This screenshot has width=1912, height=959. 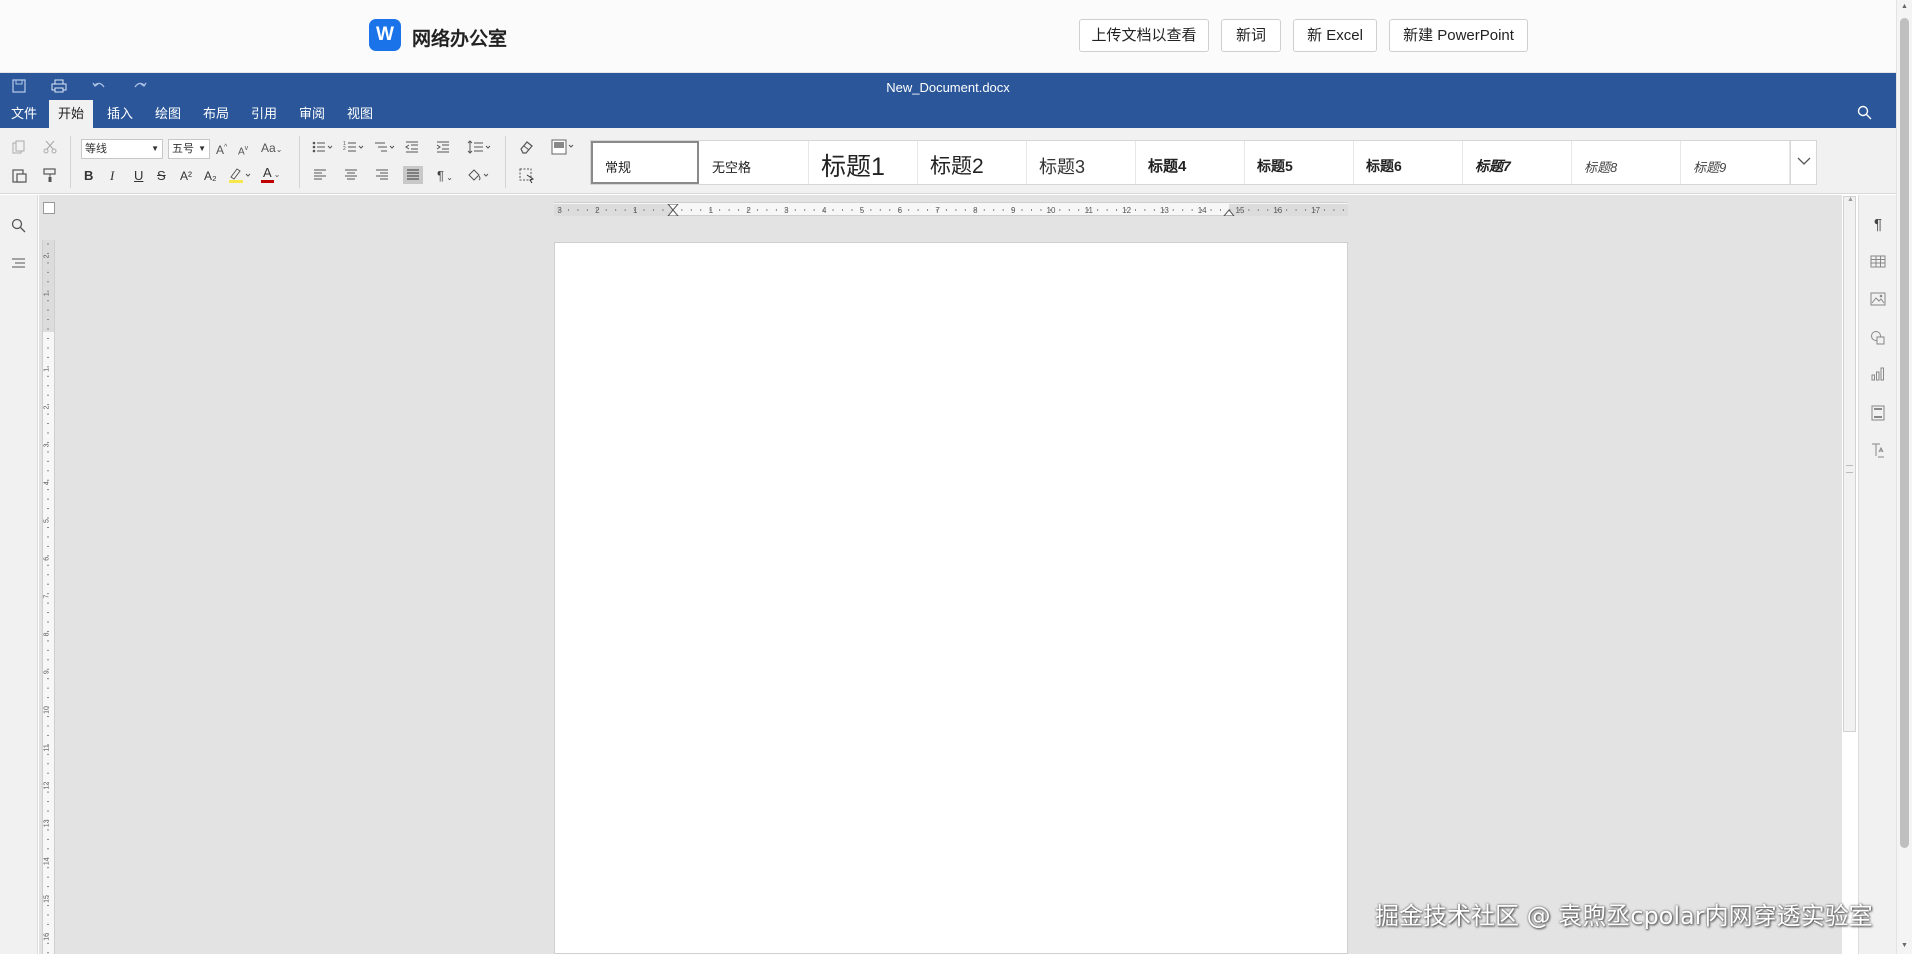 I want to click on vertical-ruler: 2 1 1 2 3 4 5 6 7 8 9 10 11 12 13 14 15 16, so click(x=48, y=597).